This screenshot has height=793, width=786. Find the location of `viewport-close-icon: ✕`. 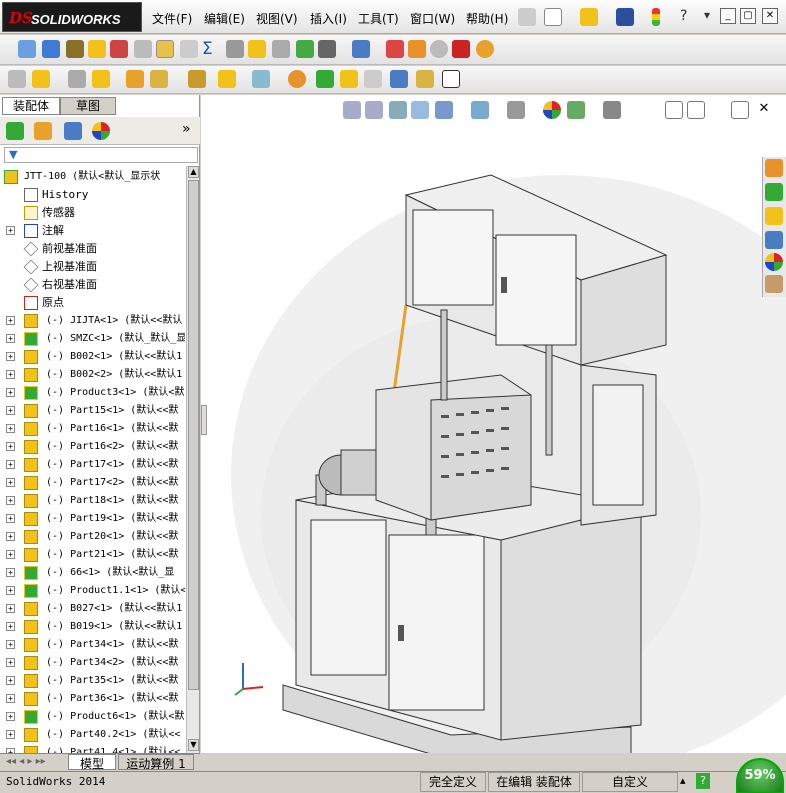

viewport-close-icon: ✕ is located at coordinates (764, 110).